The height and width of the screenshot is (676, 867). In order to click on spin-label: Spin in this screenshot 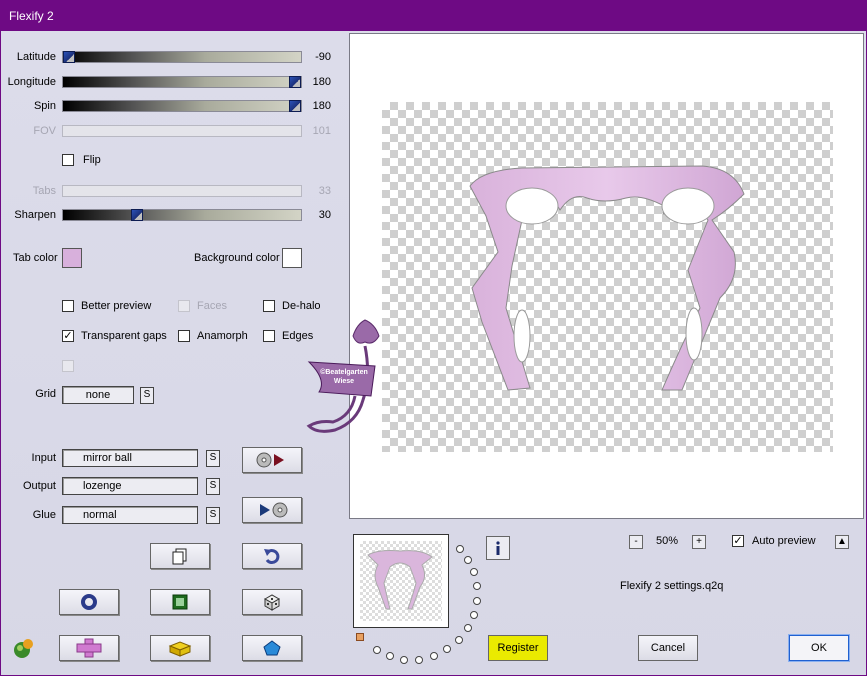, I will do `click(44, 106)`.